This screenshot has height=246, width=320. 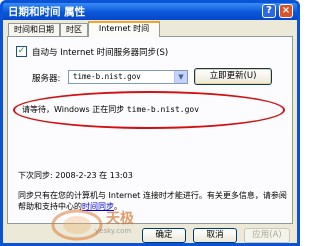 What do you see at coordinates (113, 231) in the screenshot?
I see `watermark-url: yesky.com` at bounding box center [113, 231].